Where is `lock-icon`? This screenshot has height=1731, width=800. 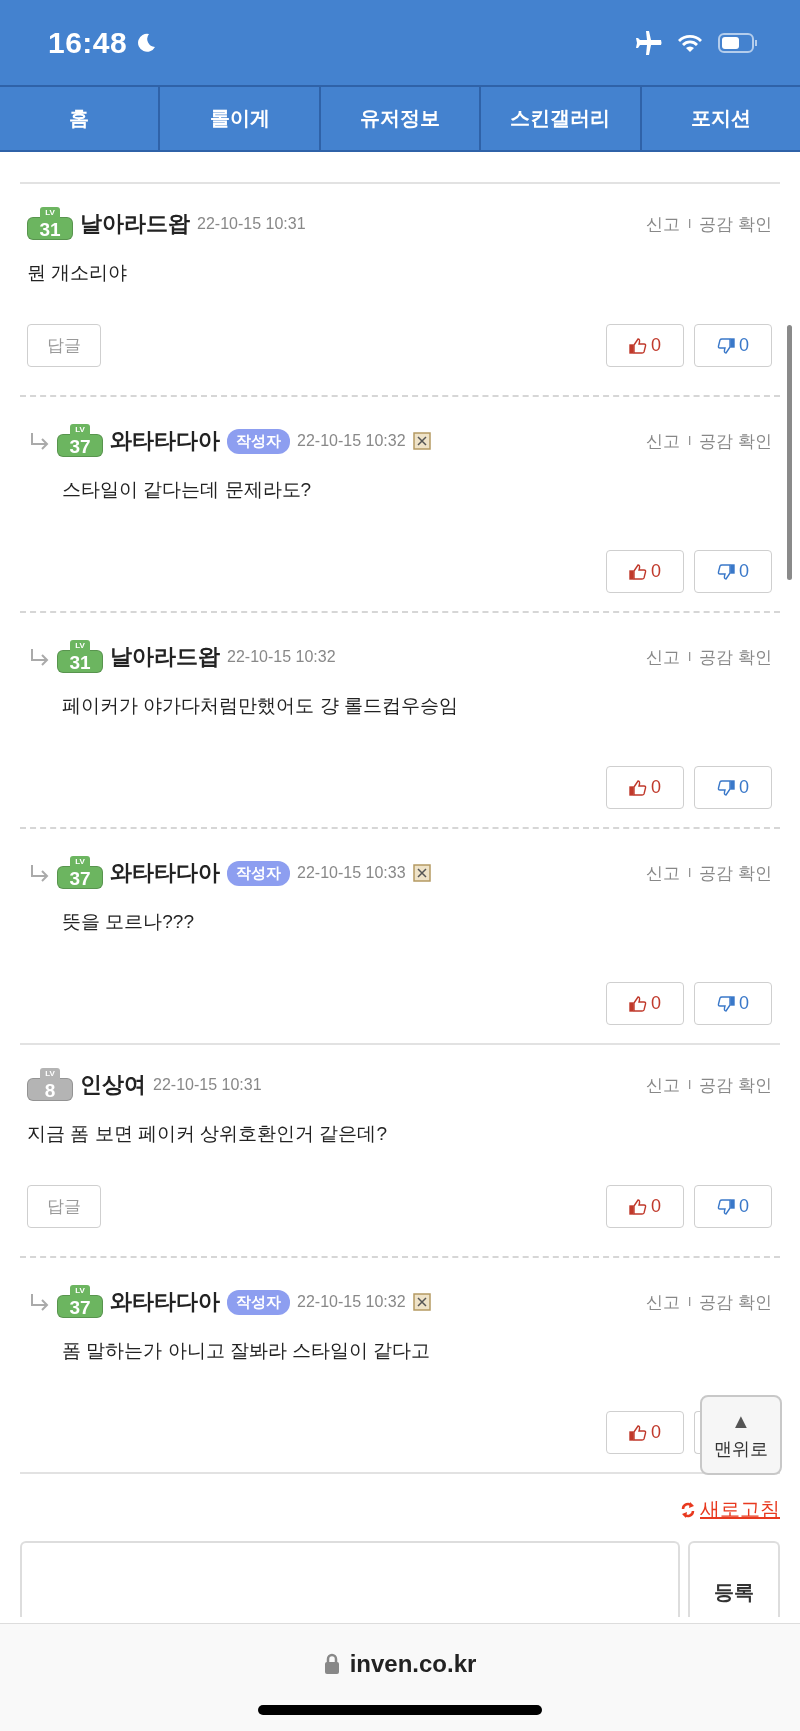
lock-icon is located at coordinates (331, 1664).